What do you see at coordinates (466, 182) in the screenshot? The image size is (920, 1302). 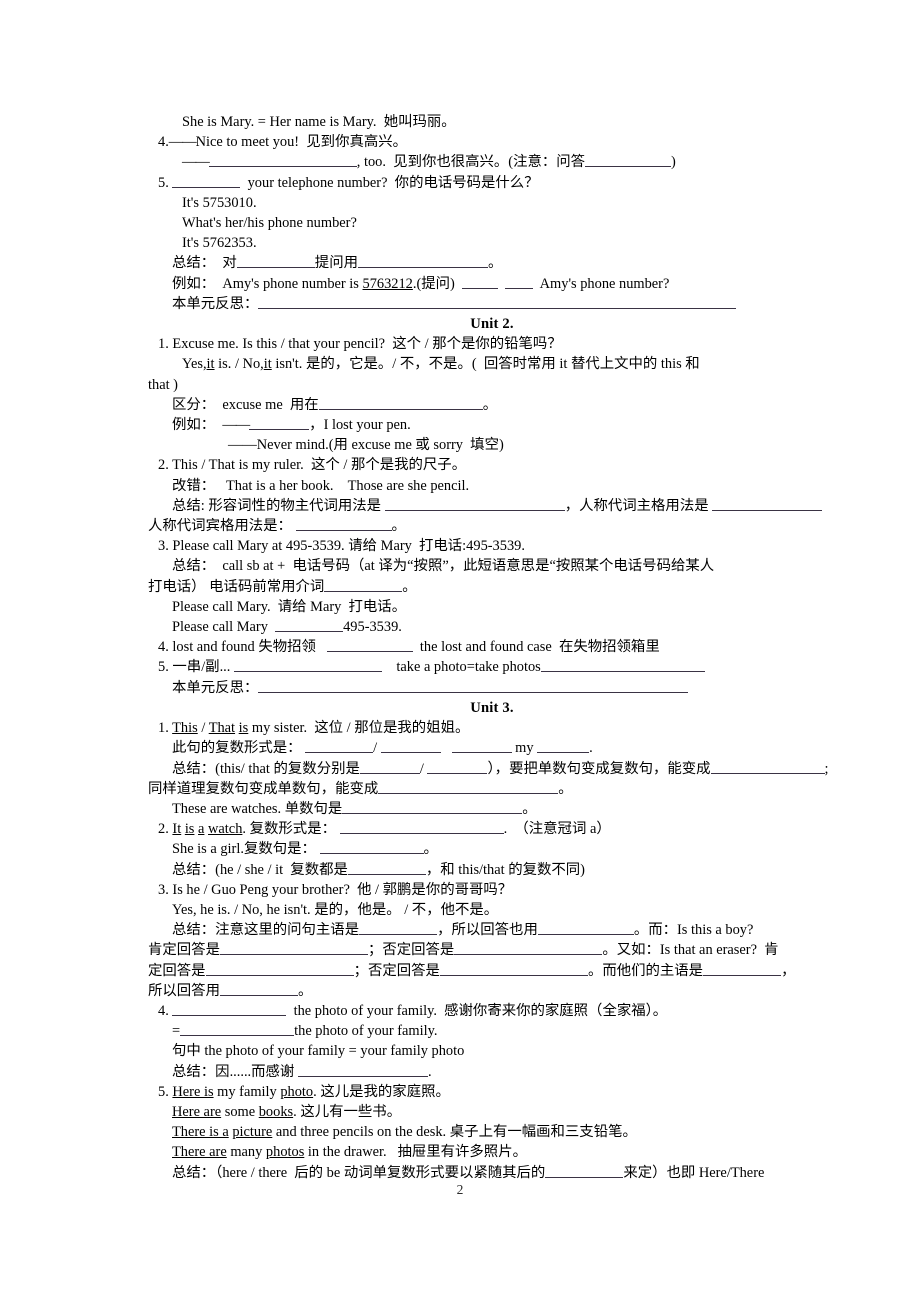 I see `text-cn: 你的电话号码是什么？` at bounding box center [466, 182].